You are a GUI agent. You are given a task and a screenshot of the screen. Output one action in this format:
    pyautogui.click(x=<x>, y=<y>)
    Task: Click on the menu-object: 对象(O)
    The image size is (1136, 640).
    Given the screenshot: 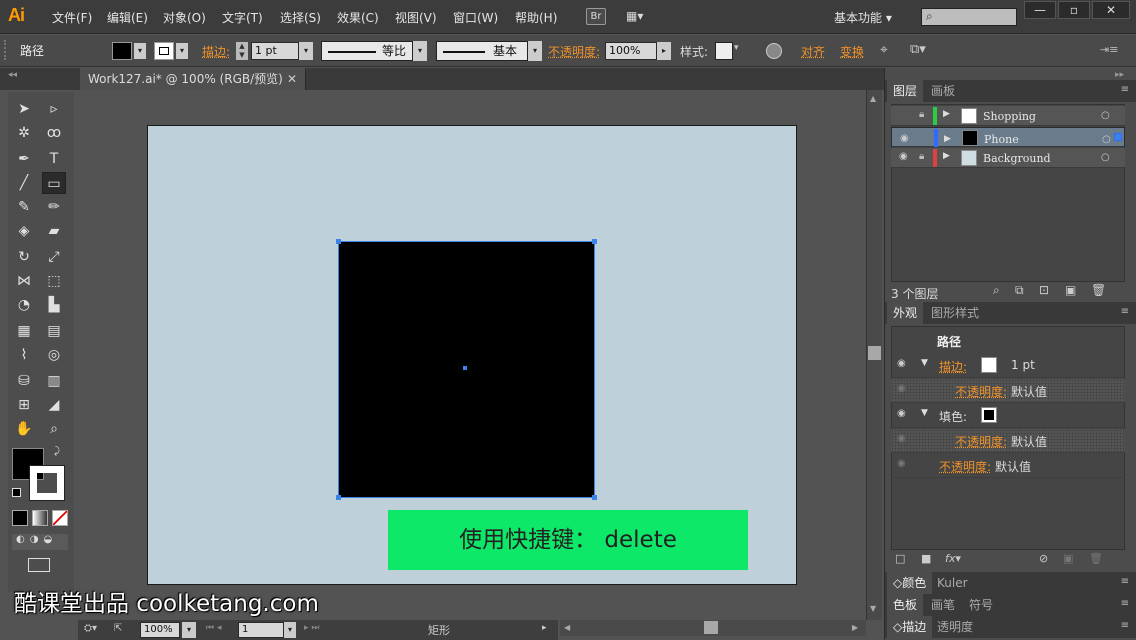 What is the action you would take?
    pyautogui.click(x=184, y=17)
    